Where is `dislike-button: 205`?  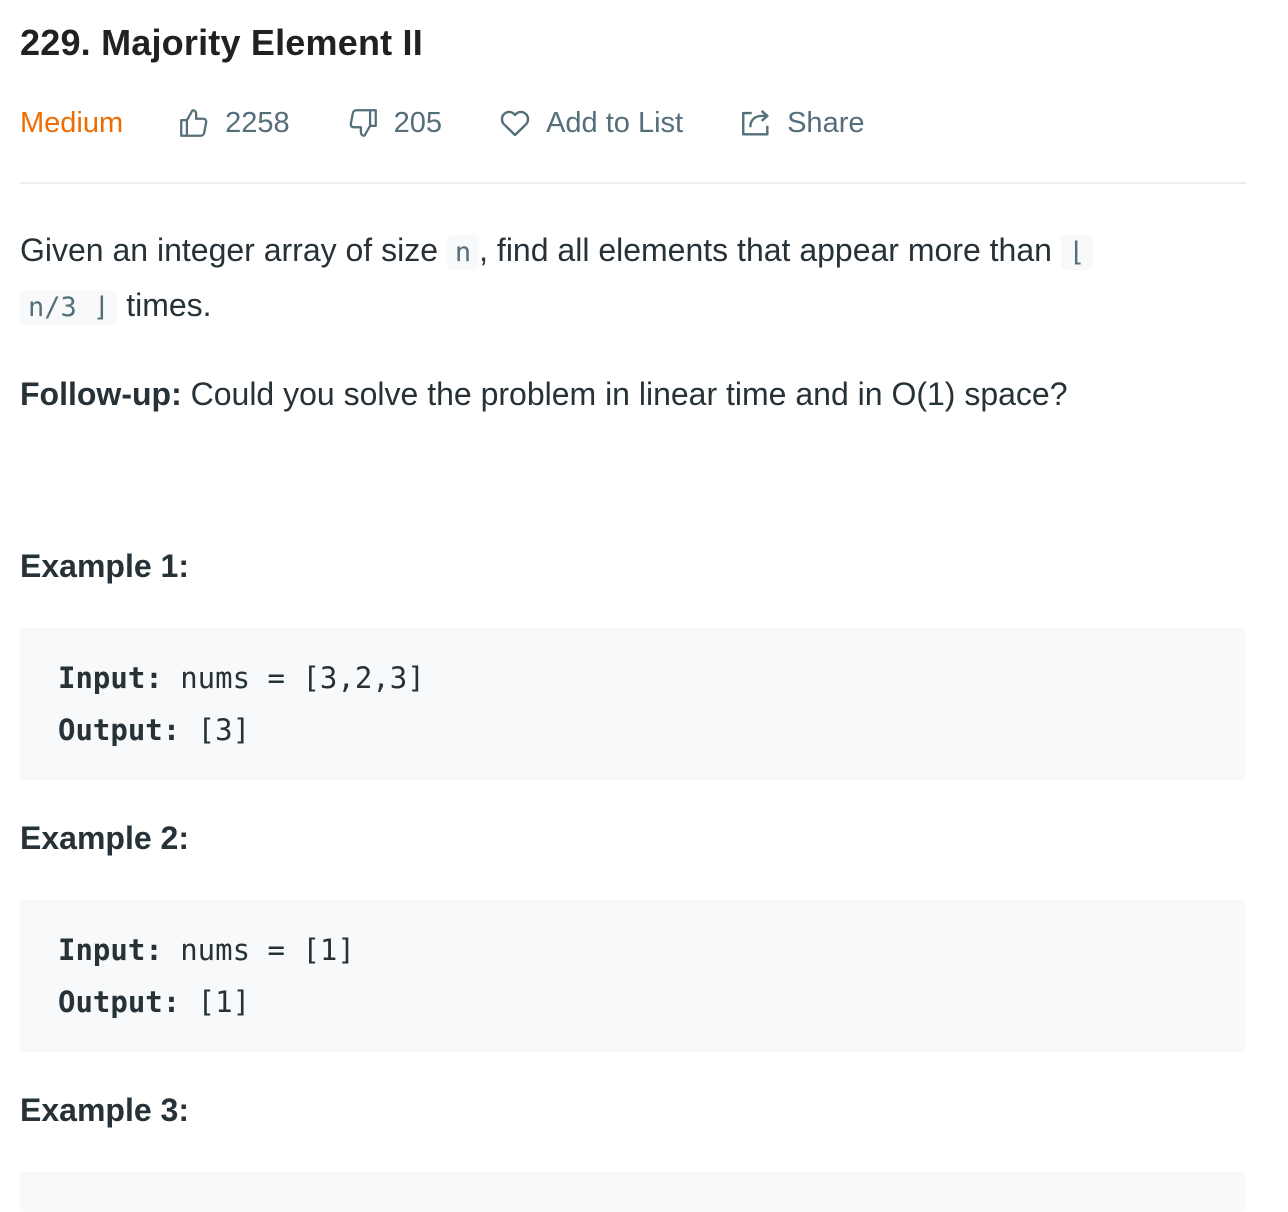 dislike-button: 205 is located at coordinates (394, 123).